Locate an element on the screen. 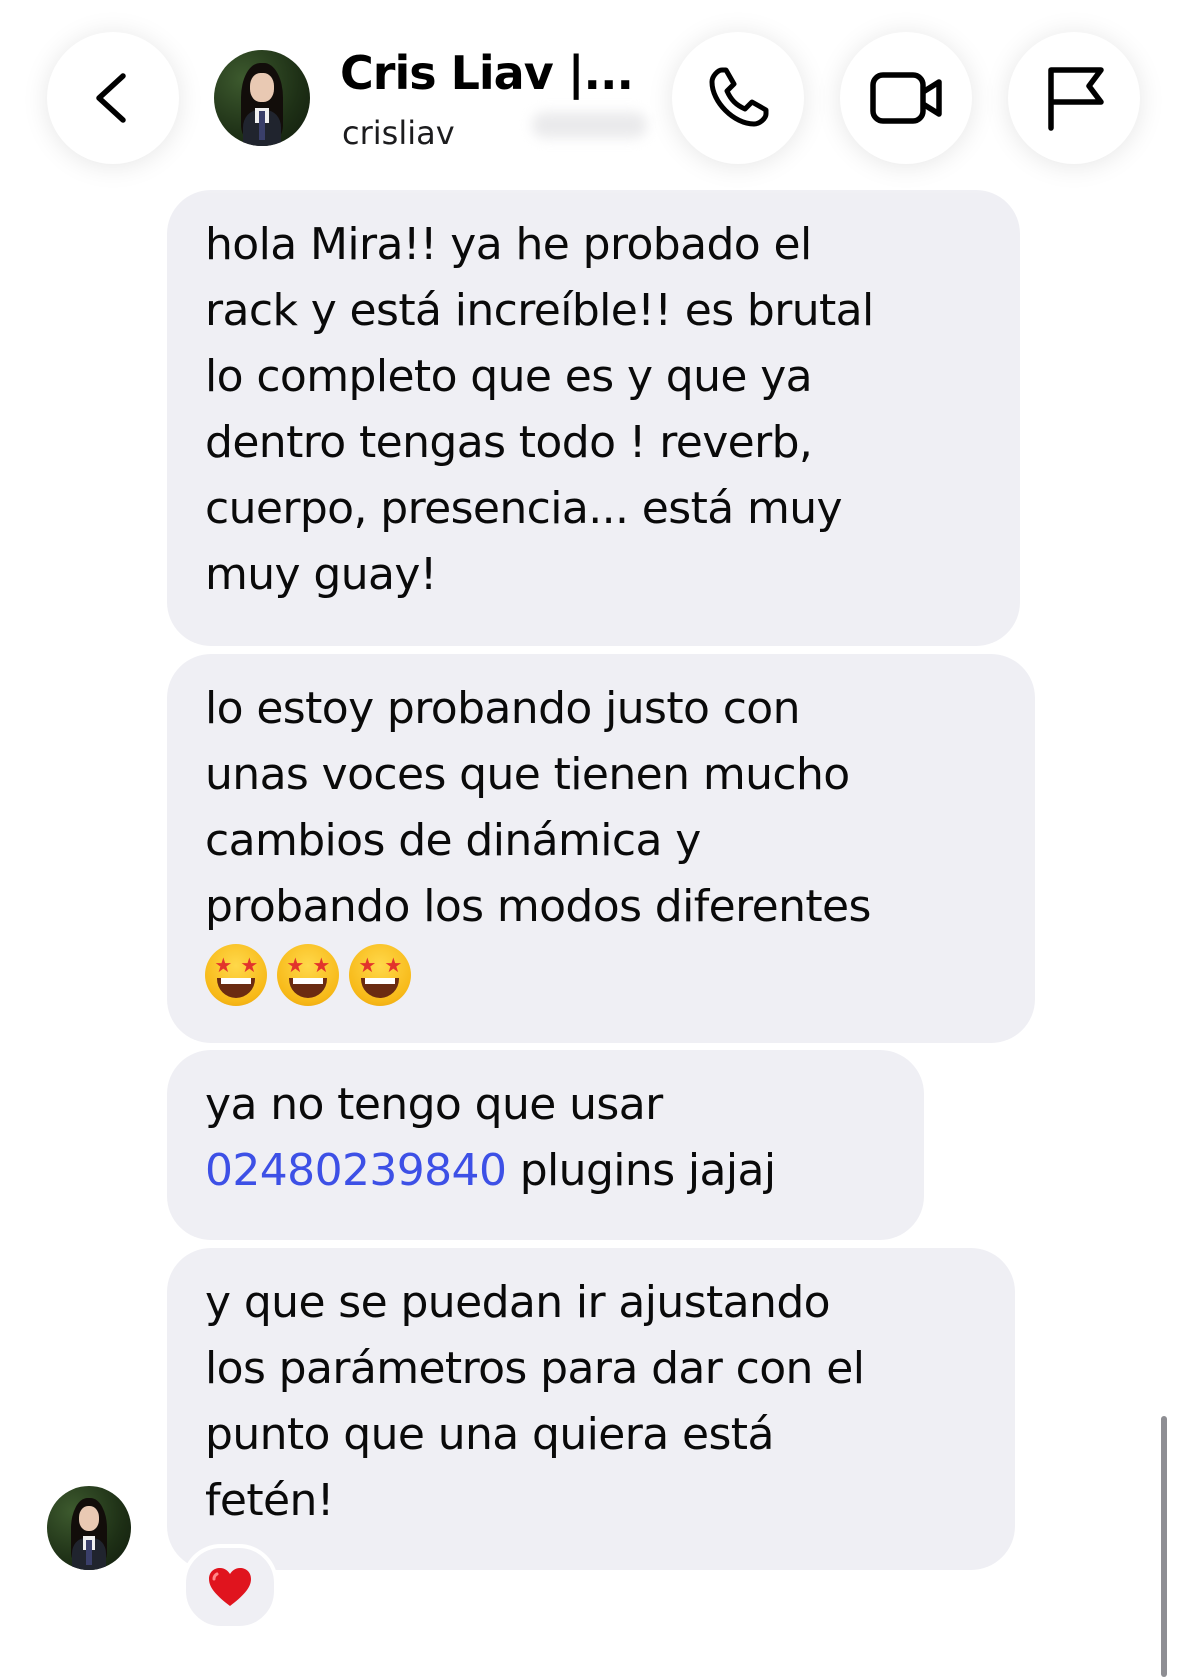 The height and width of the screenshot is (1677, 1178). message-text-line: hola Mira!! ya he probado el is located at coordinates (508, 244).